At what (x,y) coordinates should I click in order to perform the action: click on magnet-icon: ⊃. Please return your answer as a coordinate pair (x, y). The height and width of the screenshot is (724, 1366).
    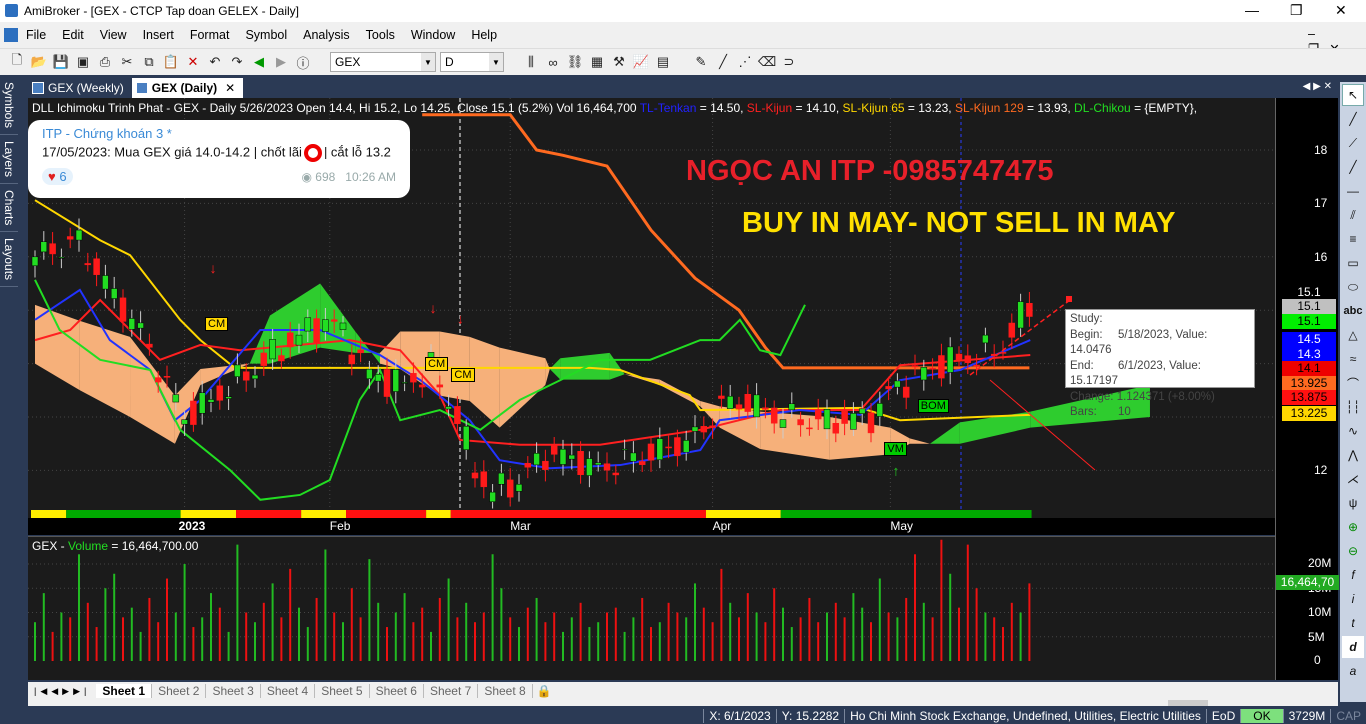
    Looking at the image, I should click on (789, 62).